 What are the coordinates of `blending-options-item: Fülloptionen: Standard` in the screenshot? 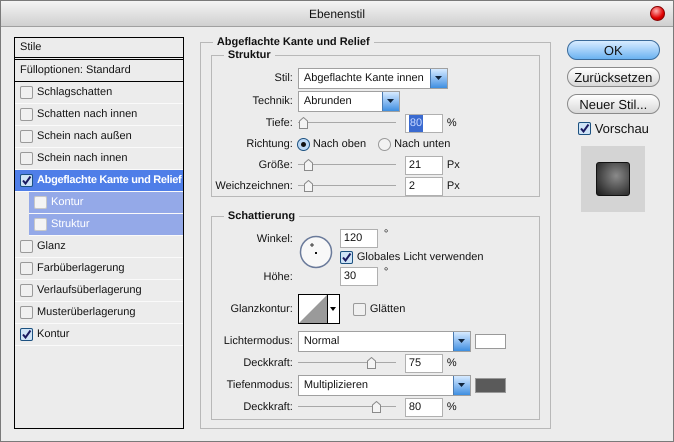 It's located at (99, 71).